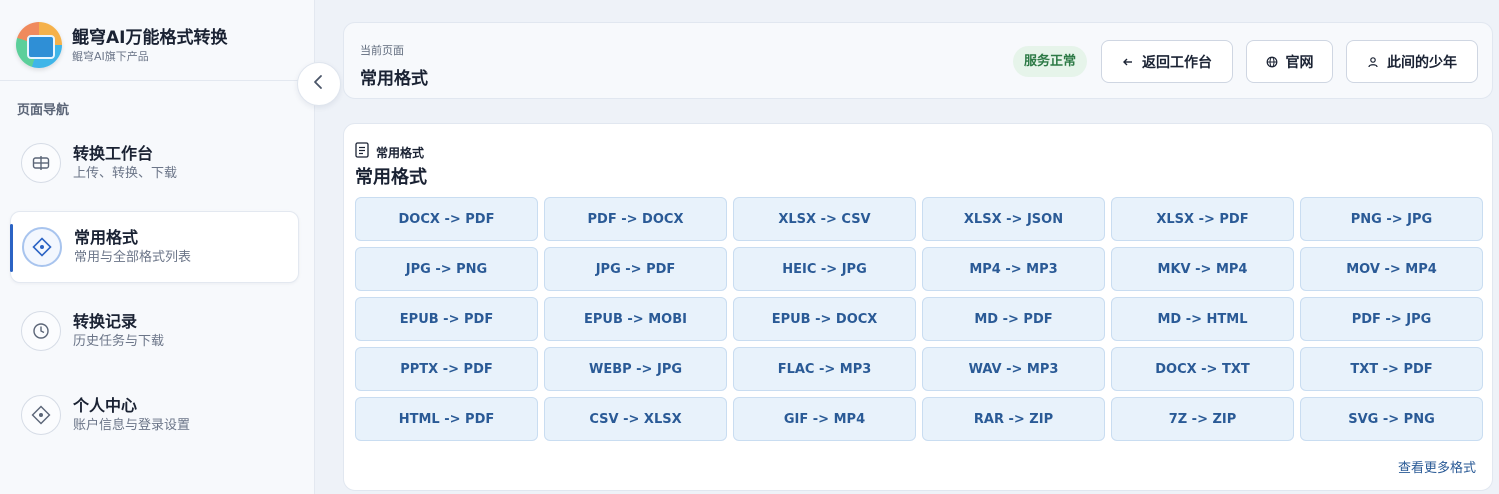  What do you see at coordinates (1202, 369) in the screenshot?
I see `format-chip: DOCX -> TXT` at bounding box center [1202, 369].